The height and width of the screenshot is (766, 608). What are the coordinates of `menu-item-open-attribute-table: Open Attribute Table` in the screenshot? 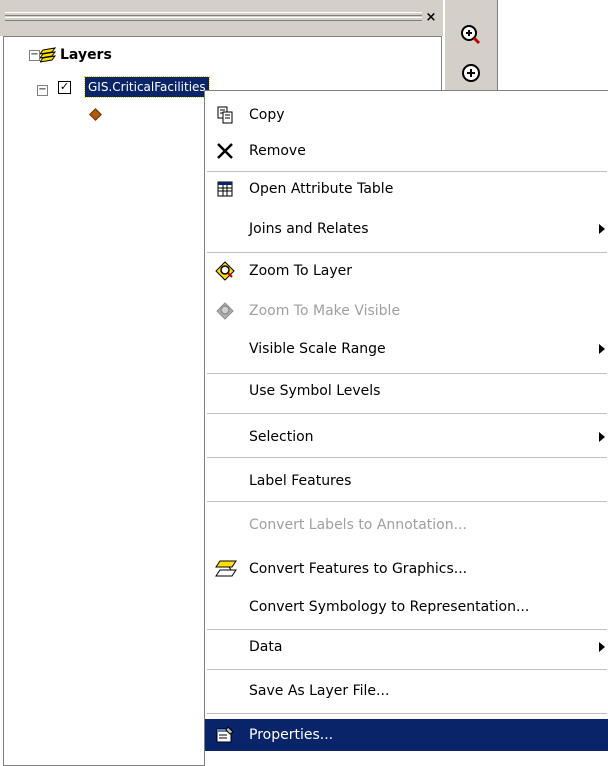 It's located at (406, 189).